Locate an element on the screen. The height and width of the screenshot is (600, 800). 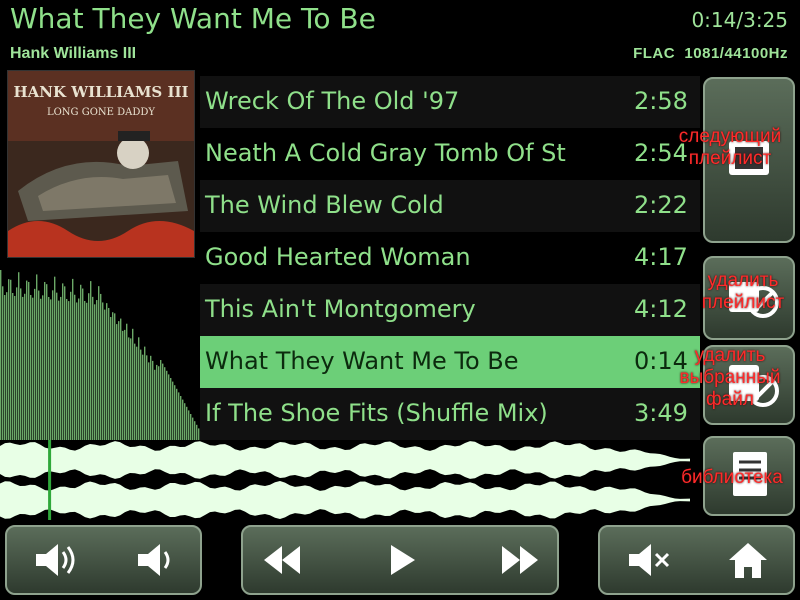
delete-file-annotation: удалить выбранный файл is located at coordinates (730, 377).